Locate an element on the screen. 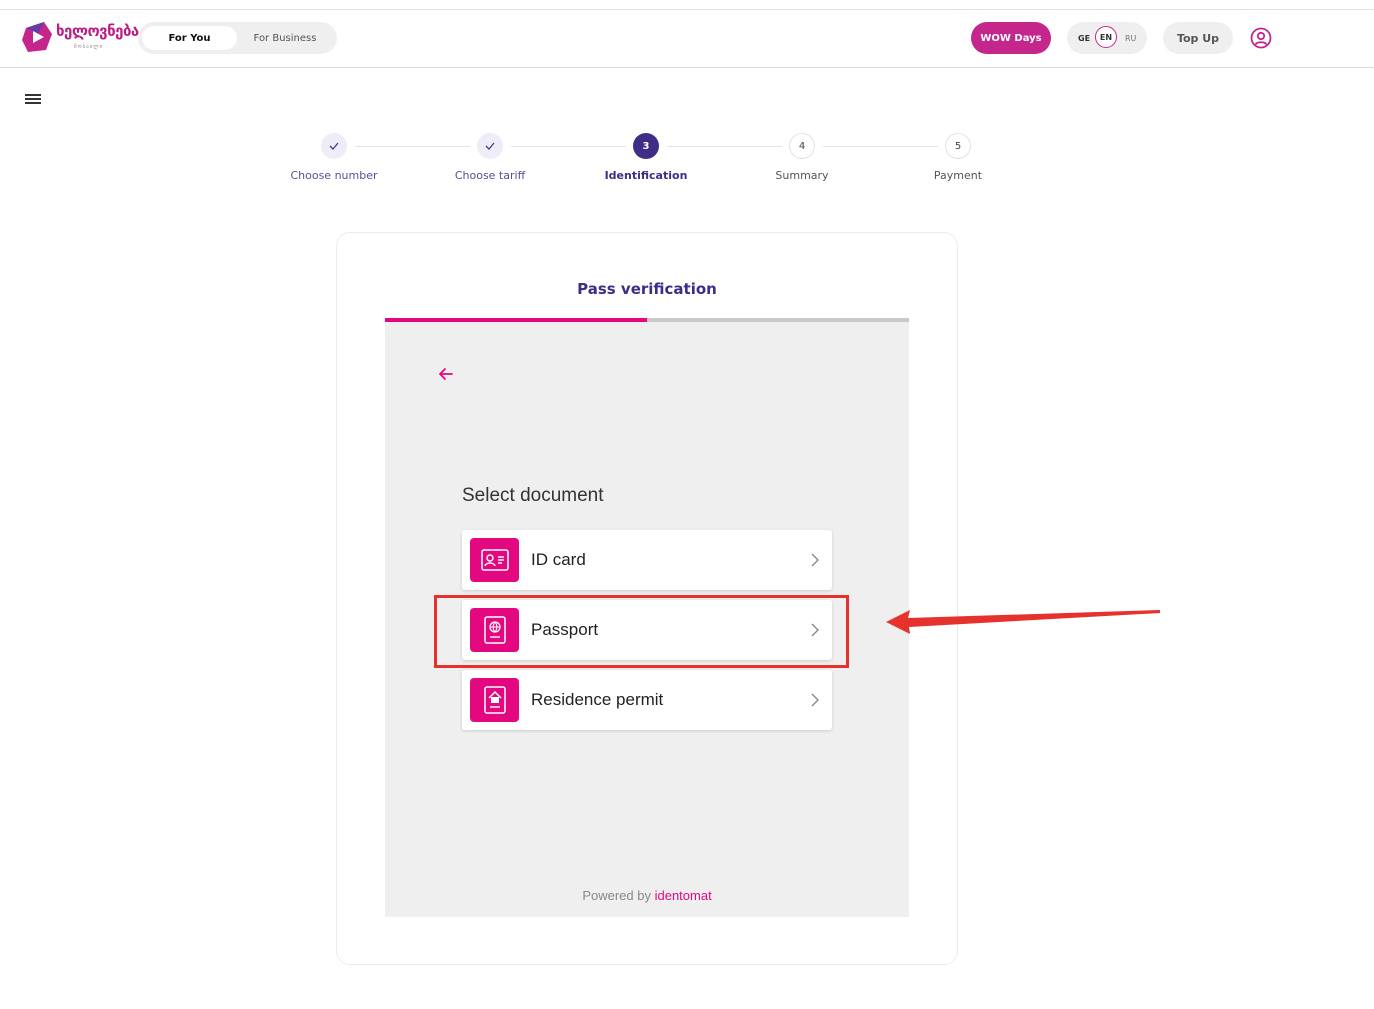  logo-subtext: მობაილი is located at coordinates (89, 47).